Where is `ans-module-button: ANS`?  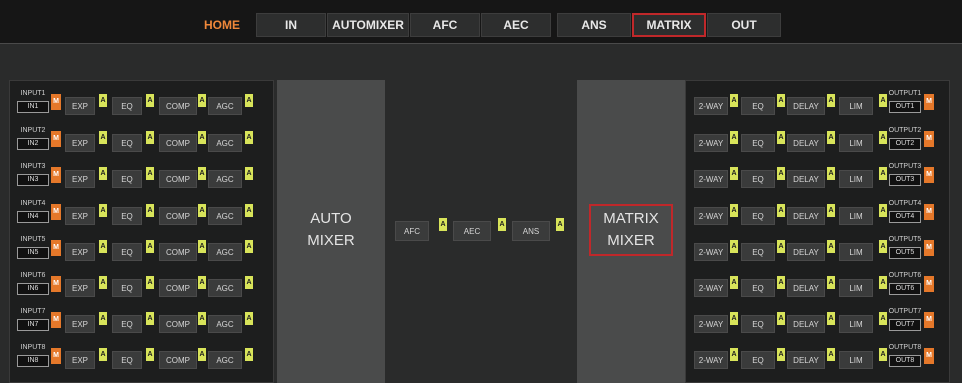 ans-module-button: ANS is located at coordinates (531, 231).